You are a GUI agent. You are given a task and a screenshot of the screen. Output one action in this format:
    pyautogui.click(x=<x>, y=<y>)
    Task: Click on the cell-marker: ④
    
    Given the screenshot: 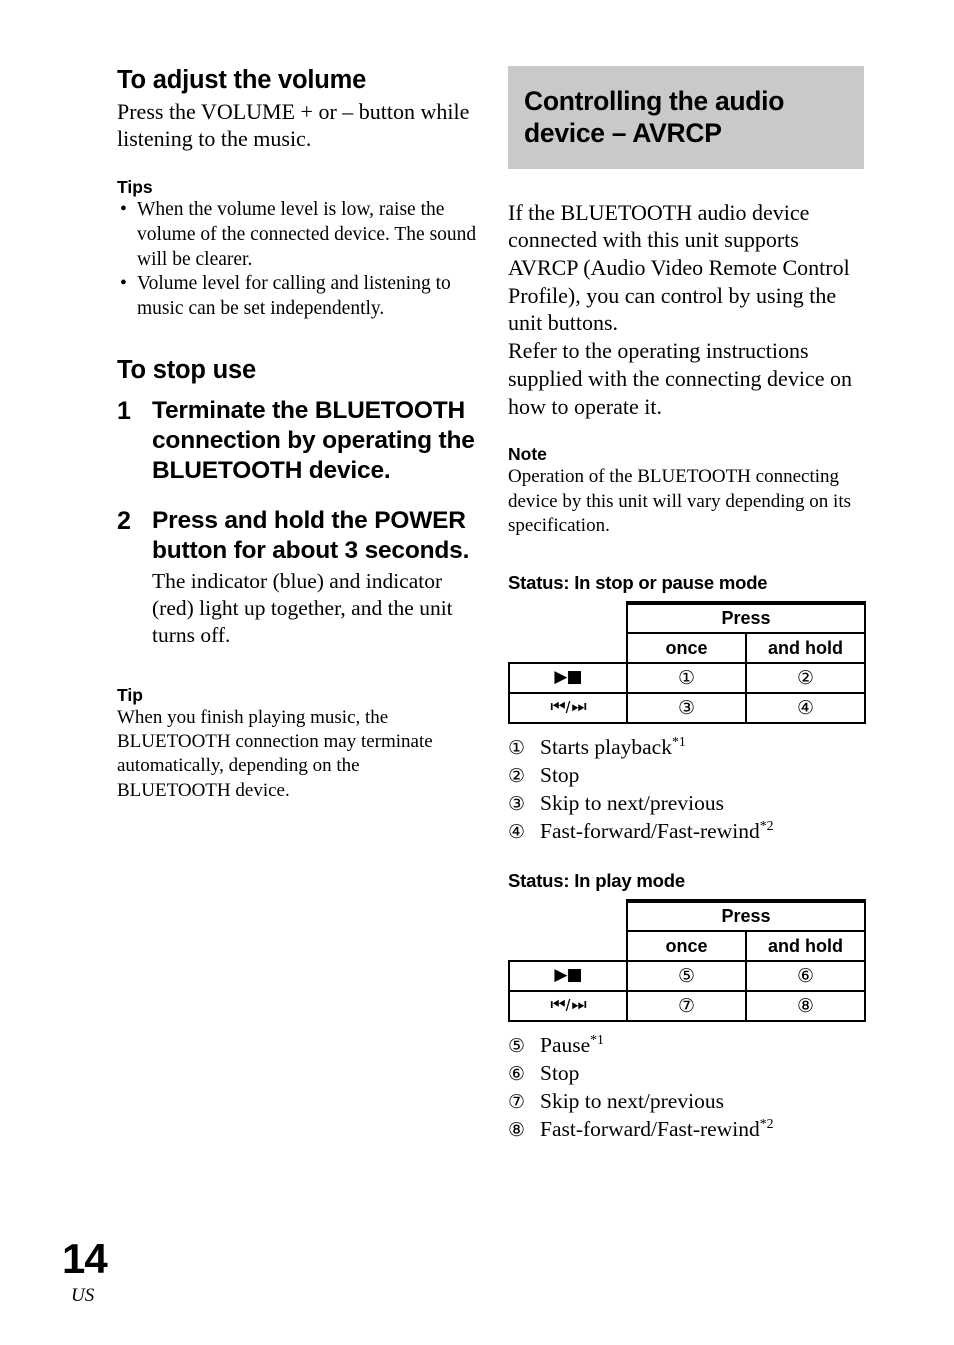 What is the action you would take?
    pyautogui.click(x=805, y=708)
    